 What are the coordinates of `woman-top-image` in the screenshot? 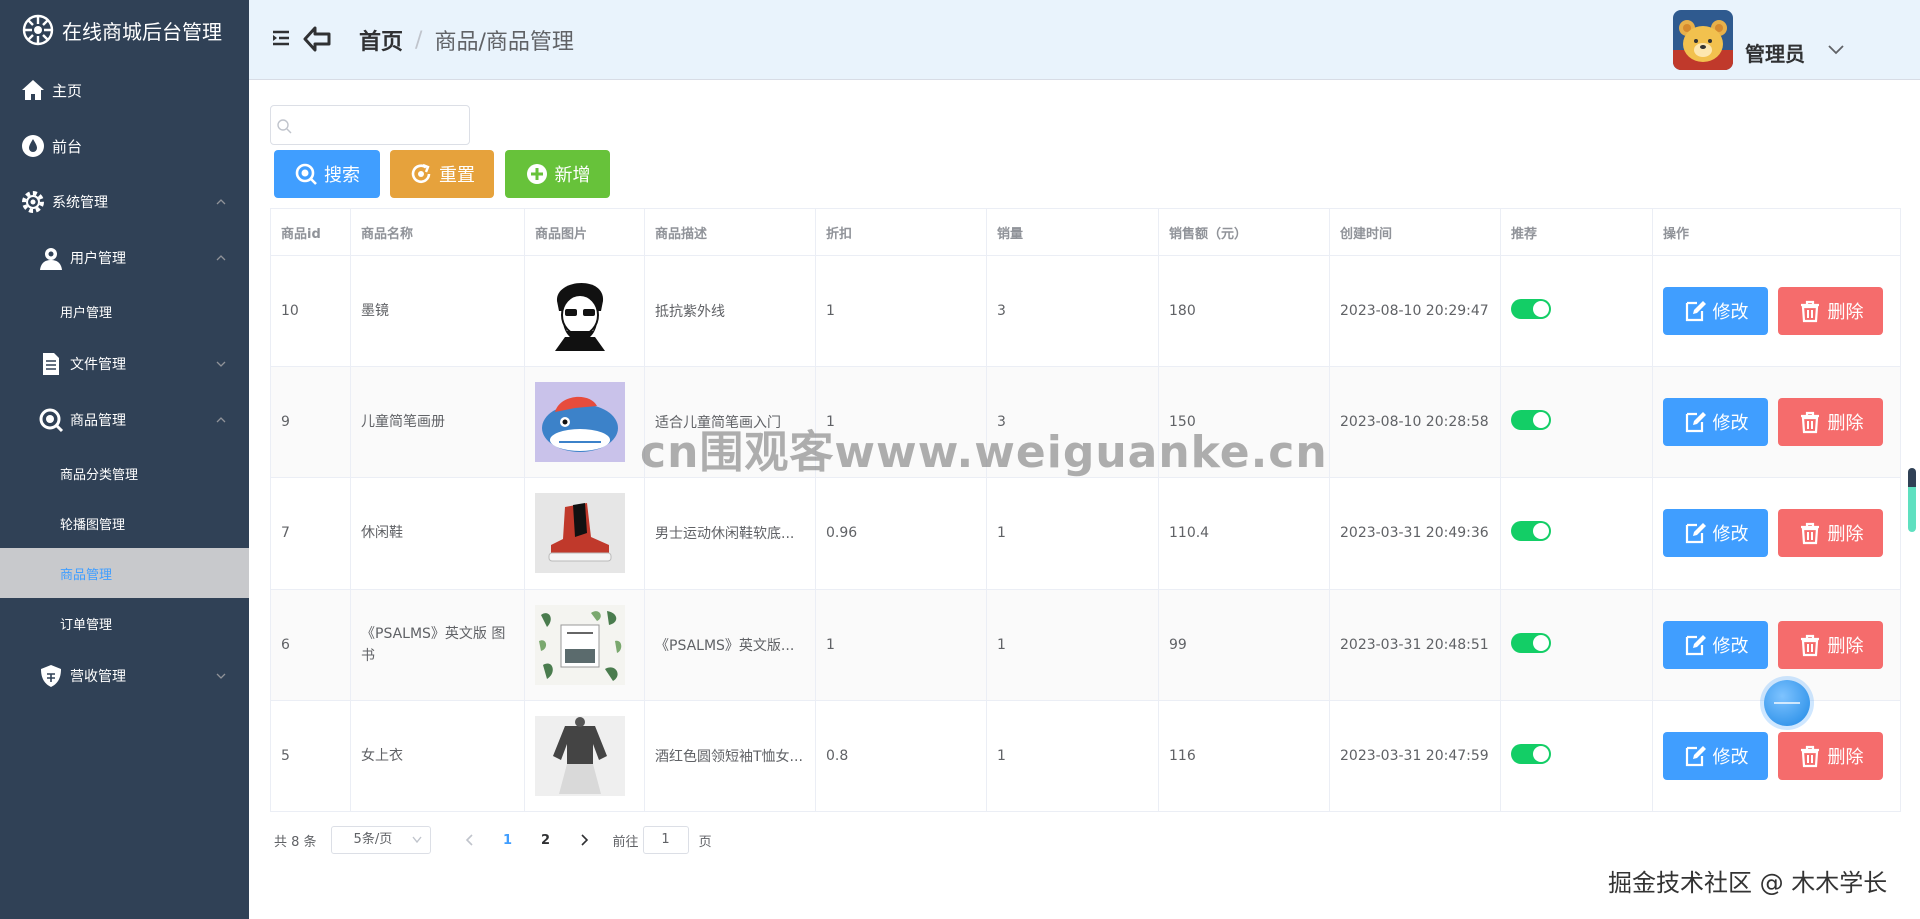 It's located at (580, 755).